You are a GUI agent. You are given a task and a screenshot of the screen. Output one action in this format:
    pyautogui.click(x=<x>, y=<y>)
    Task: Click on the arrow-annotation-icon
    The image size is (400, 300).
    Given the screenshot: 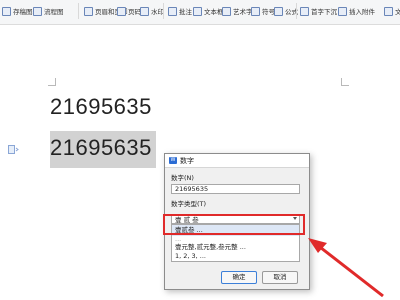 What is the action you would take?
    pyautogui.click(x=346, y=268)
    